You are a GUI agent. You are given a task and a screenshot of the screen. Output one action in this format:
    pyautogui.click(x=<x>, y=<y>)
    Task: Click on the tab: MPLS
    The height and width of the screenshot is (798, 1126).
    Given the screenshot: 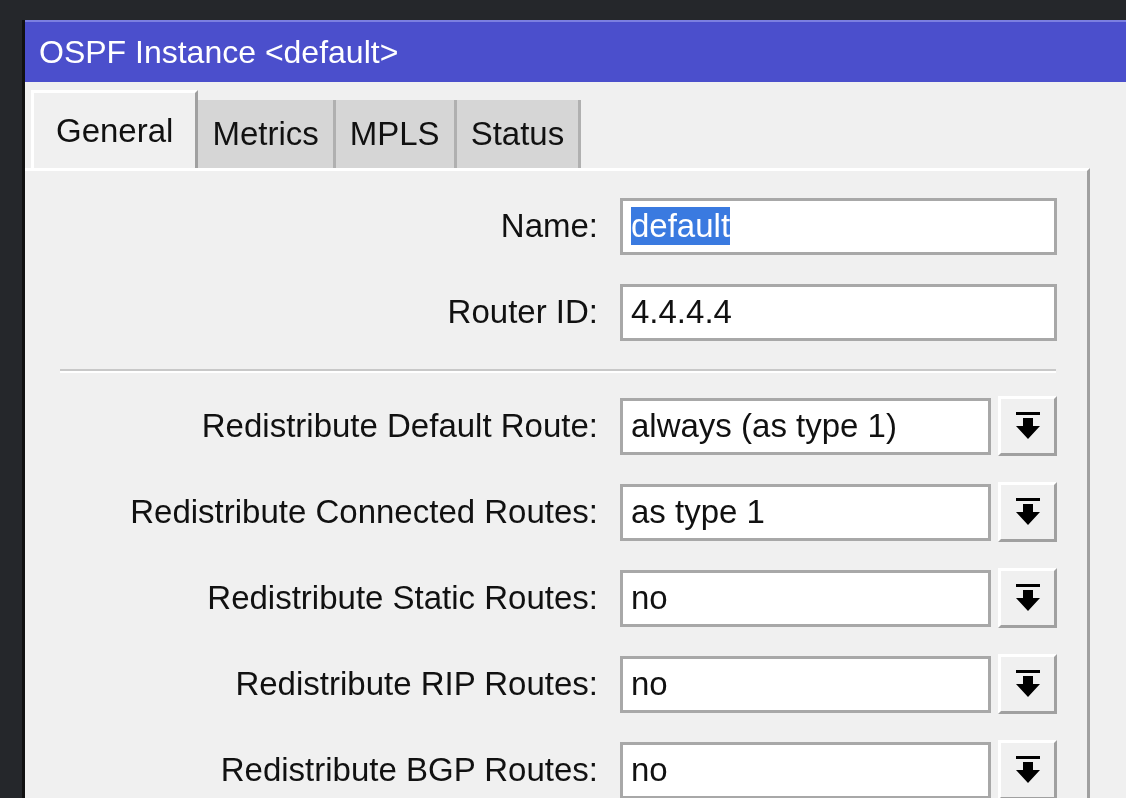 What is the action you would take?
    pyautogui.click(x=396, y=134)
    